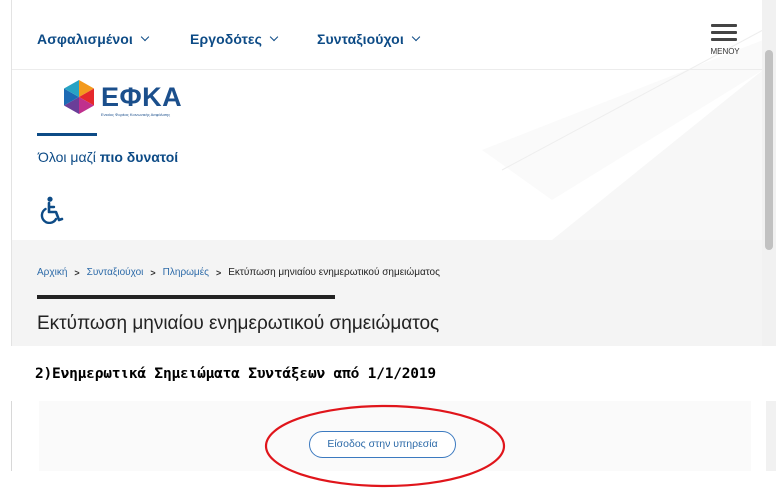 The image size is (784, 499). Describe the element at coordinates (52, 210) in the screenshot. I see `accessibility-icon` at that location.